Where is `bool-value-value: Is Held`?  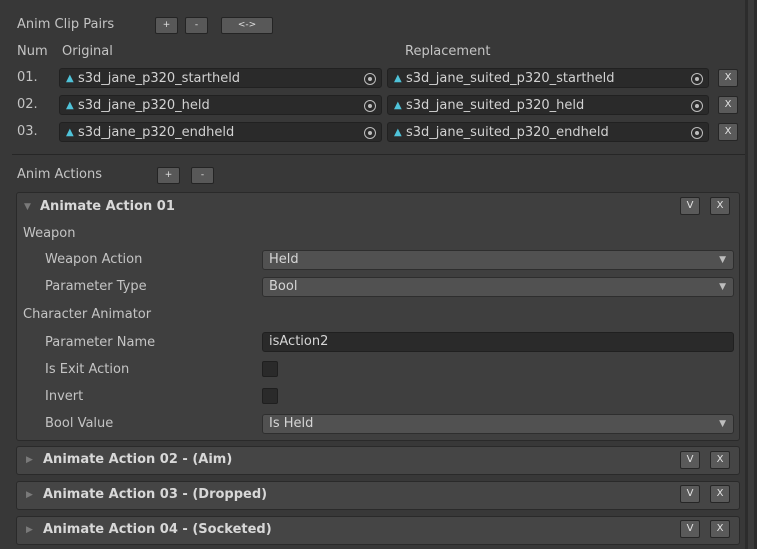 bool-value-value: Is Held is located at coordinates (291, 423).